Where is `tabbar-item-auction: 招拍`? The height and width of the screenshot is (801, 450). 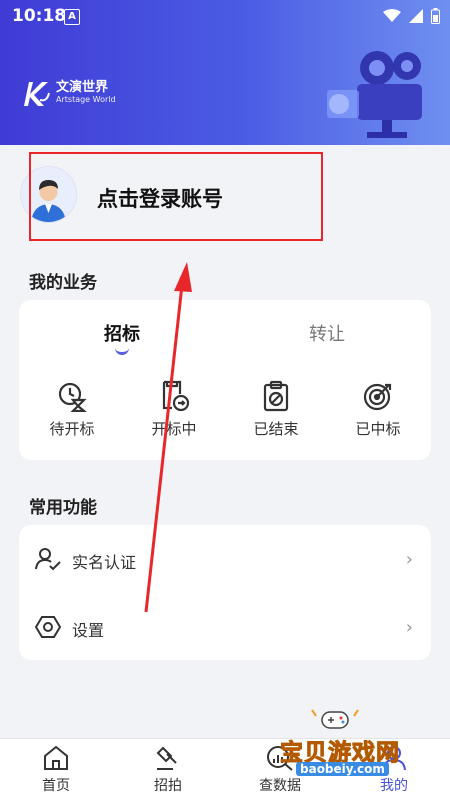 tabbar-item-auction: 招拍 is located at coordinates (168, 770).